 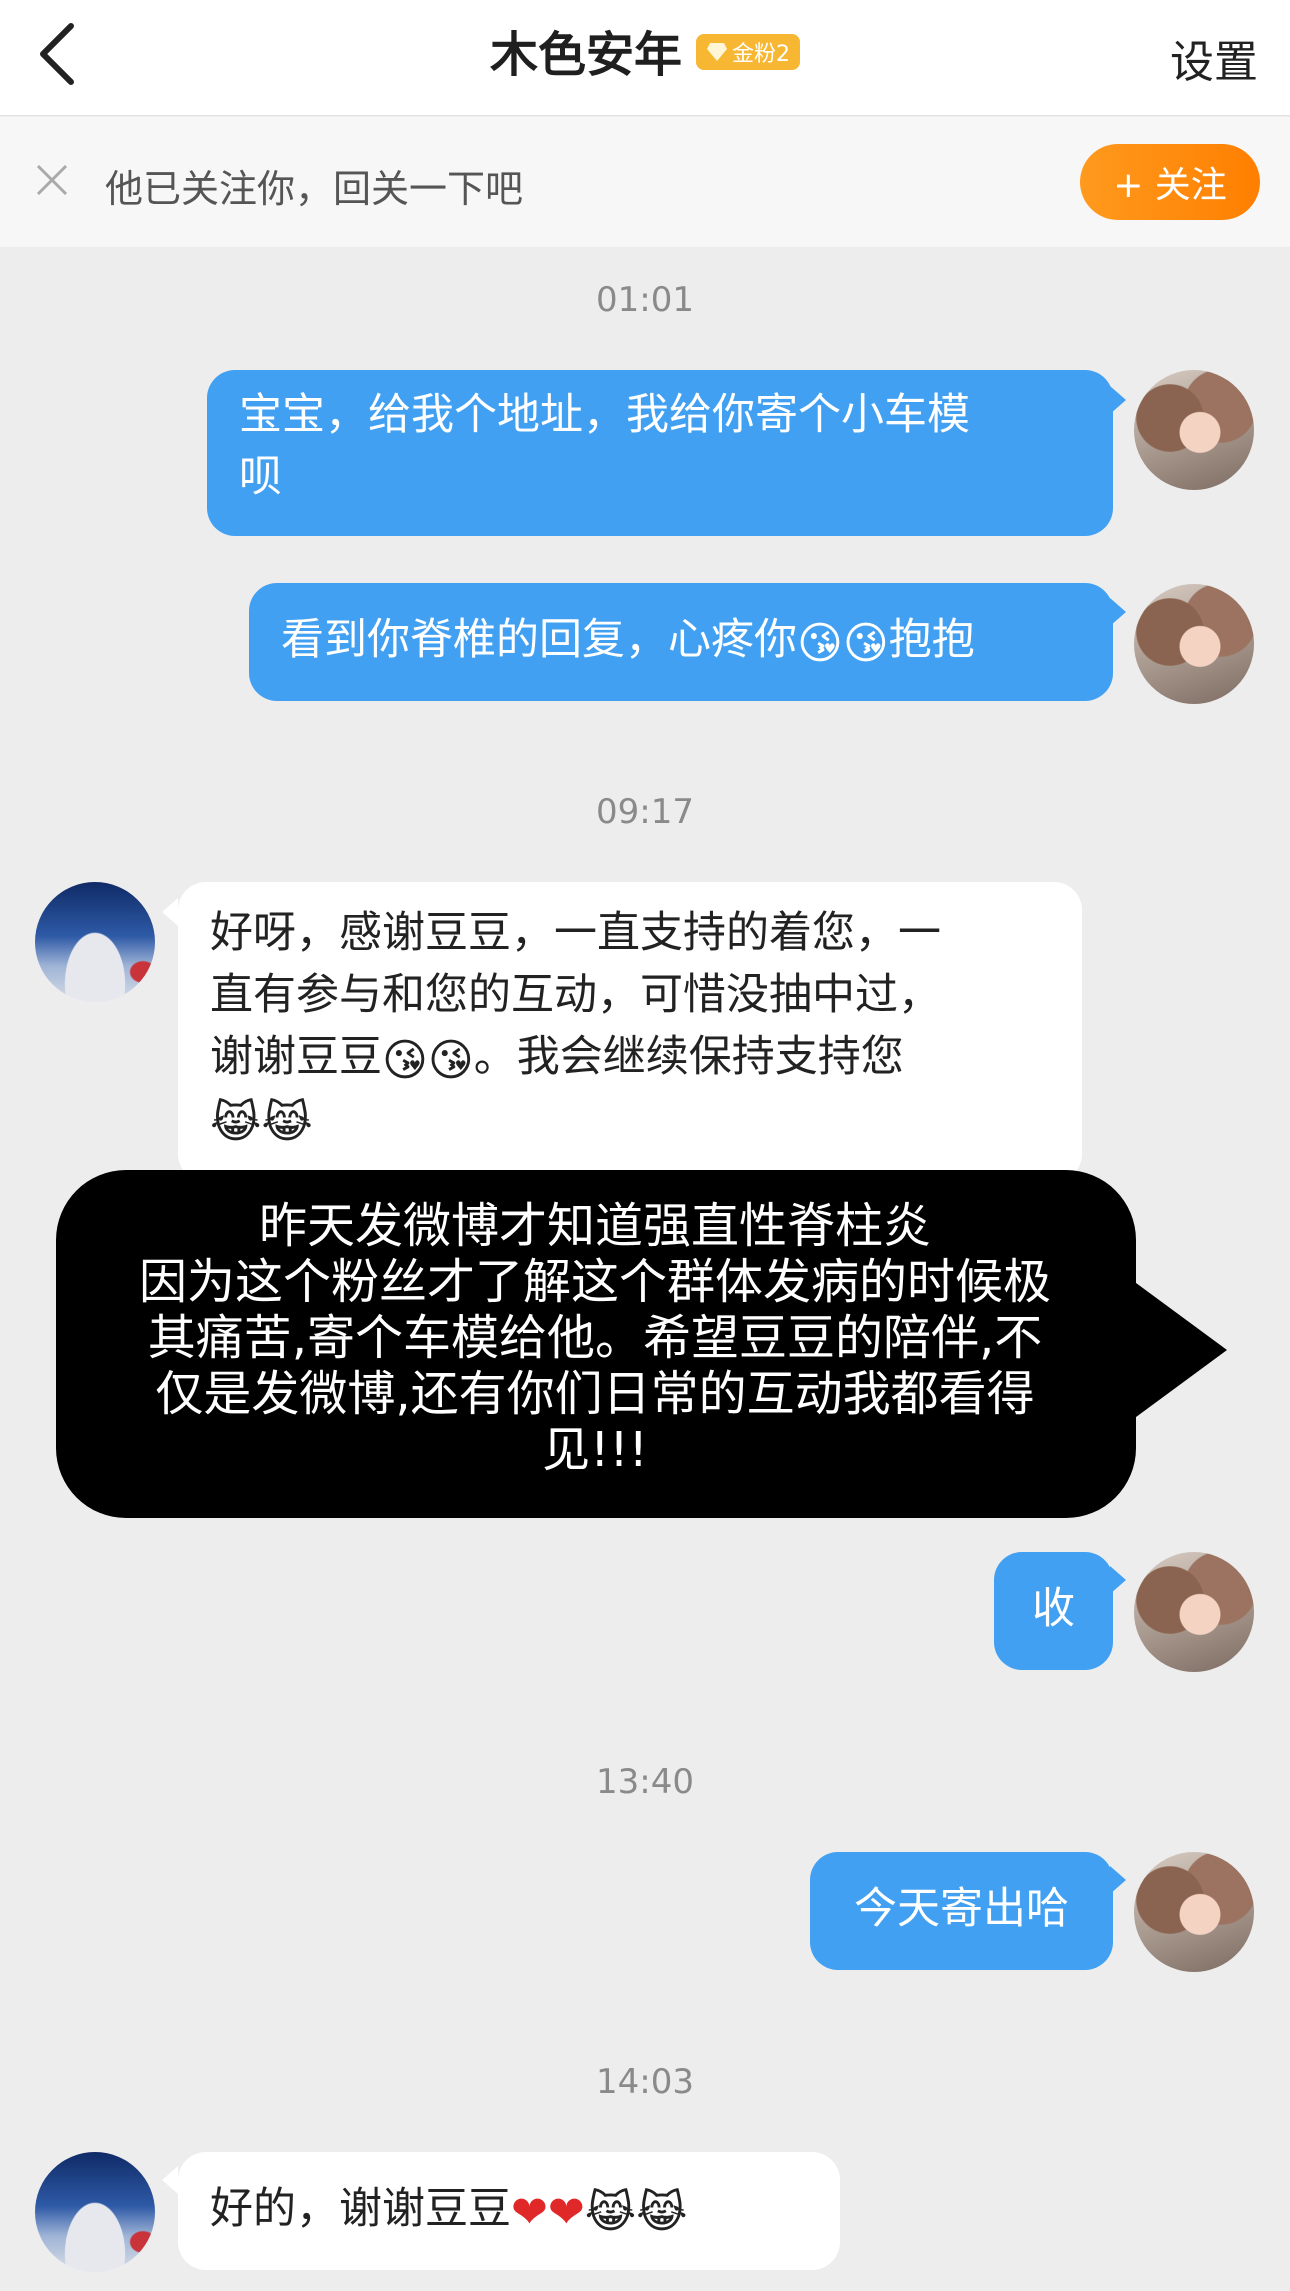 I want to click on settings-button: 设置, so click(x=1214, y=58).